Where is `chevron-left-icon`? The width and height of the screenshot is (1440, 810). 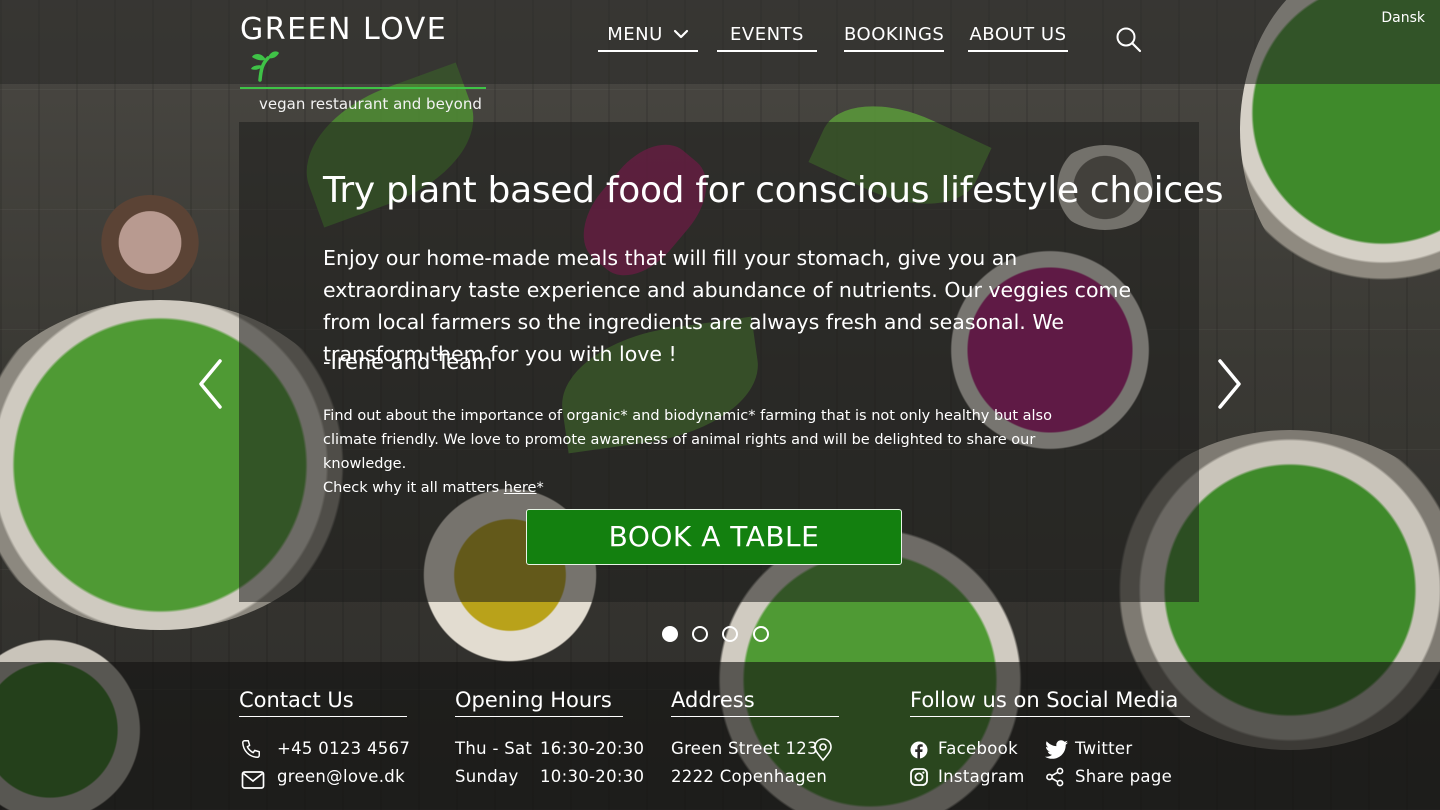 chevron-left-icon is located at coordinates (210, 384).